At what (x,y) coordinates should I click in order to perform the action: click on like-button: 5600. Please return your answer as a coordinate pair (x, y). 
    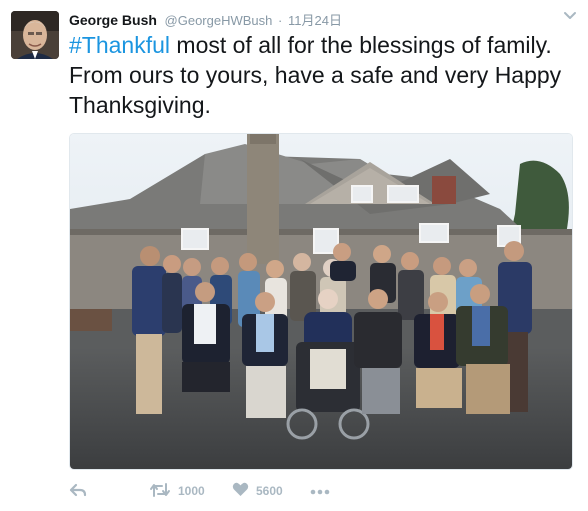
    Looking at the image, I should click on (257, 491).